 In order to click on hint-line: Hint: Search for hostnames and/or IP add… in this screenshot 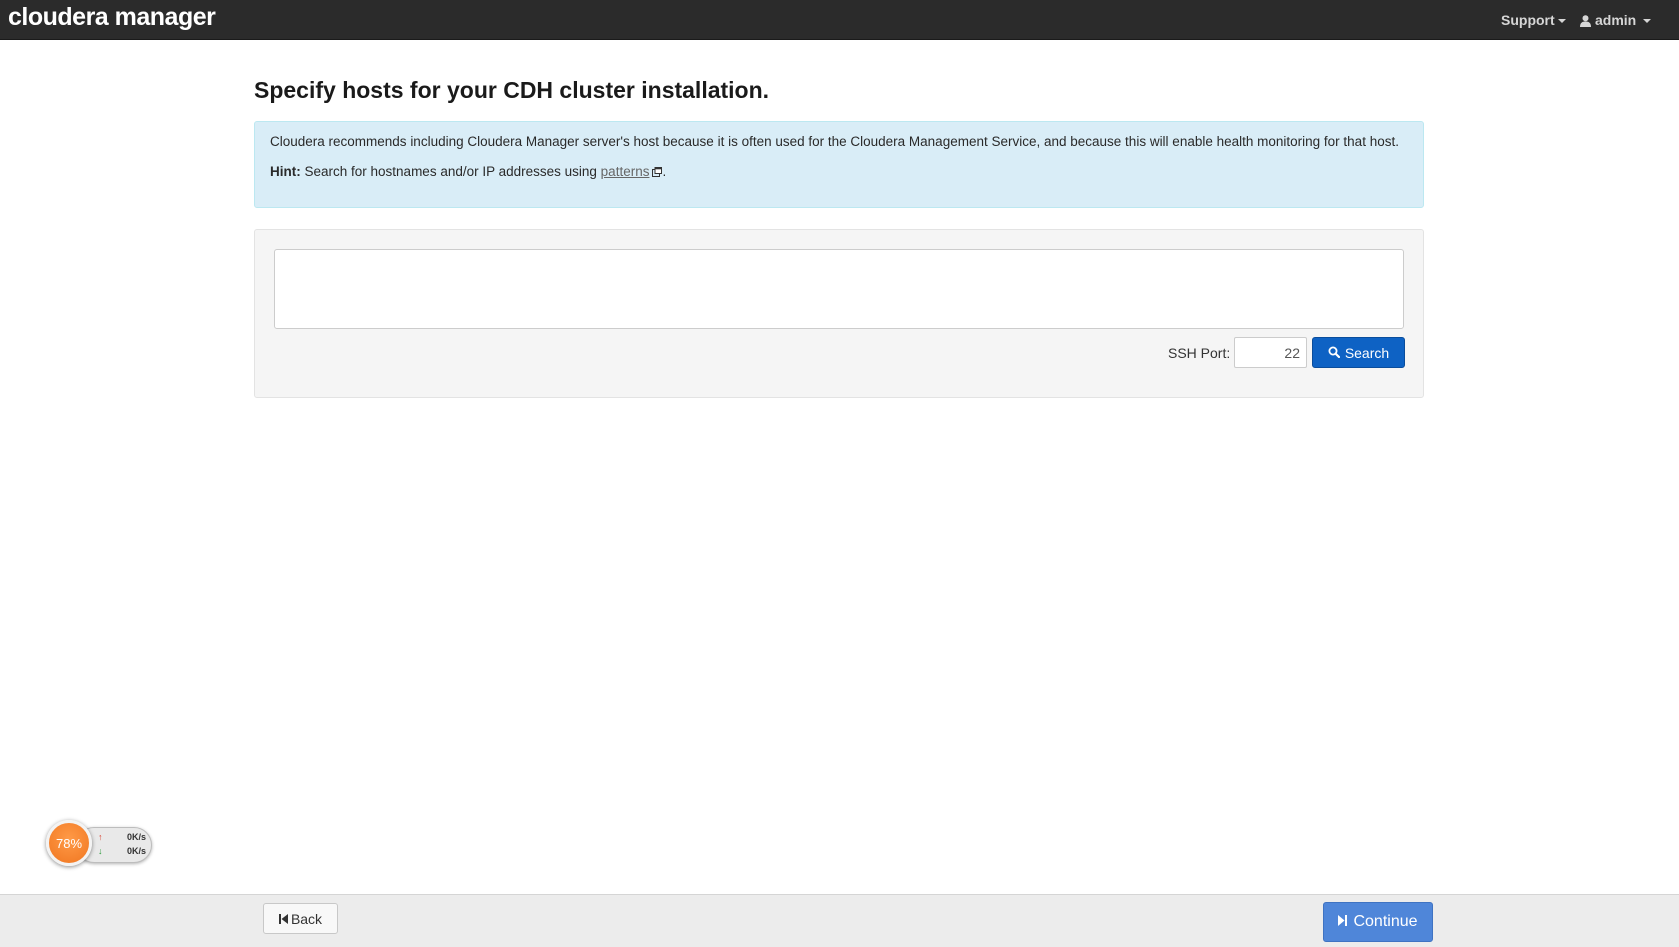, I will do `click(839, 172)`.